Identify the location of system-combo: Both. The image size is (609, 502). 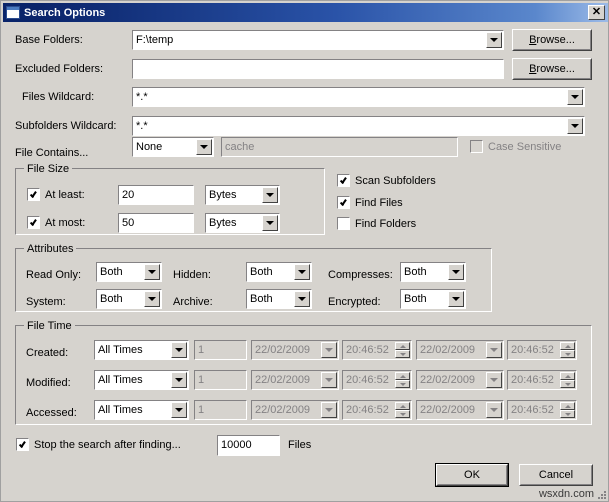
(129, 299).